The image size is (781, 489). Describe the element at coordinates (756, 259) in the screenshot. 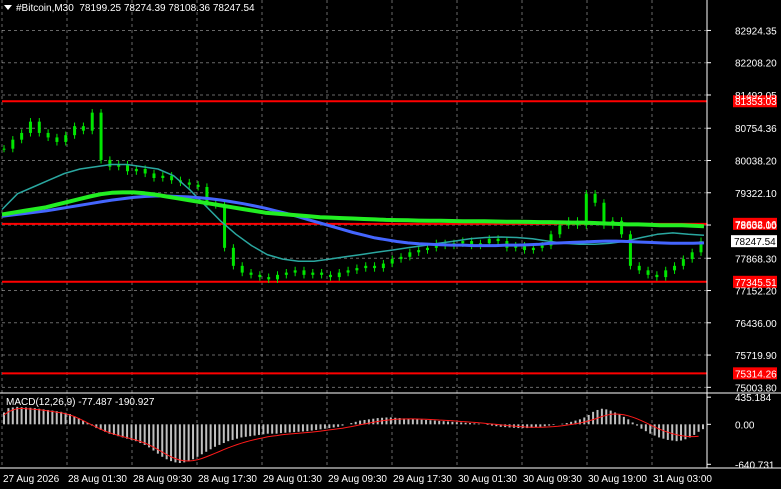

I see `y-tick-label: 77868.30` at that location.